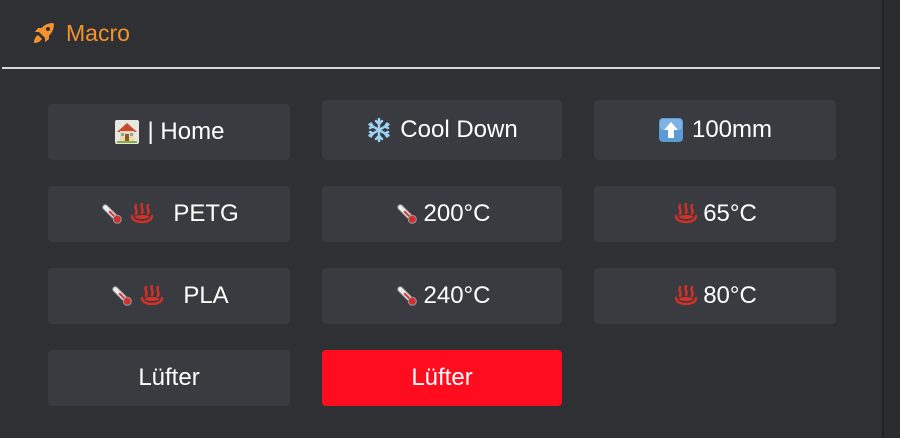 Image resolution: width=900 pixels, height=438 pixels. I want to click on page-title: Macro, so click(98, 33).